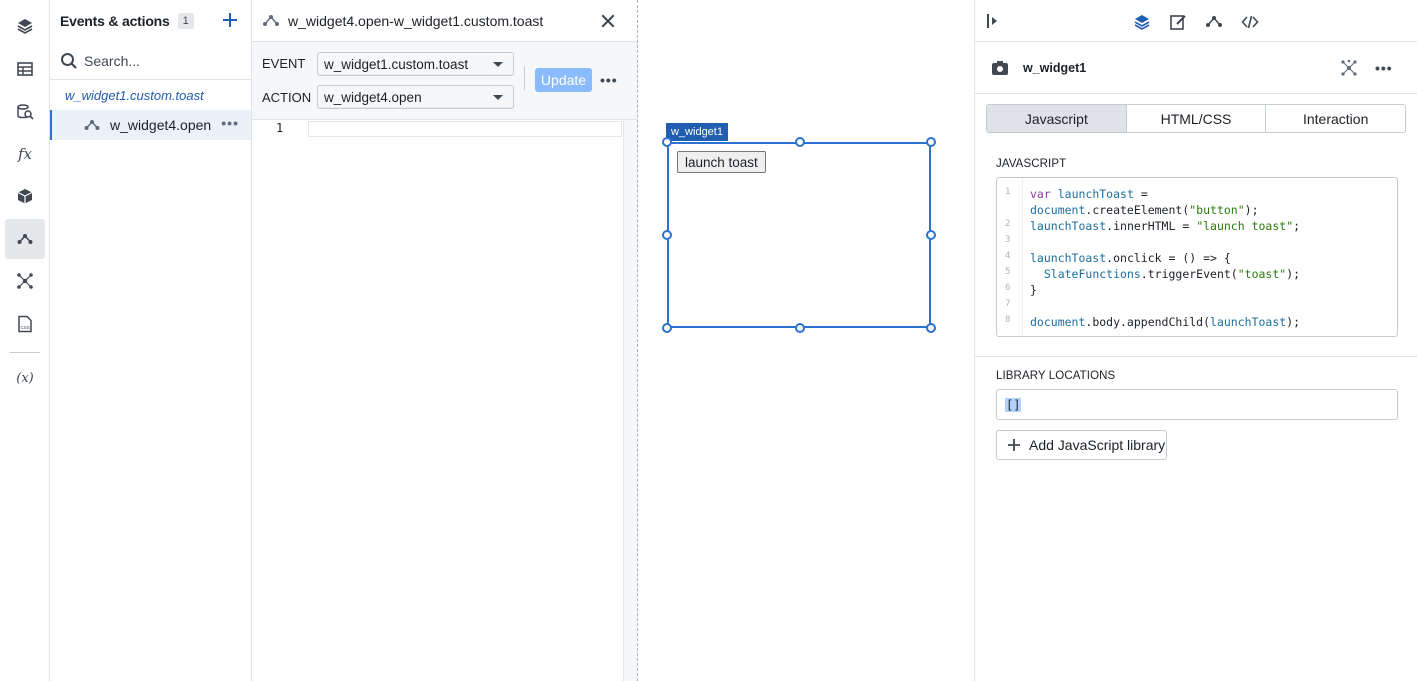  Describe the element at coordinates (230, 20) in the screenshot. I see `add-event-icon` at that location.